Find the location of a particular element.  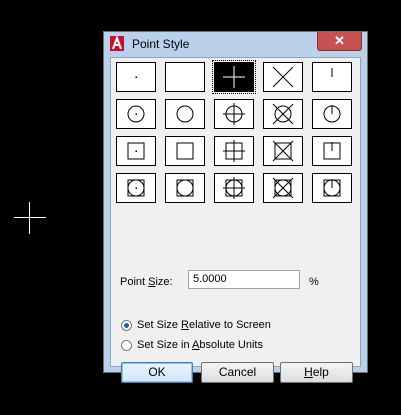

circle-square-plus-icon is located at coordinates (234, 188).